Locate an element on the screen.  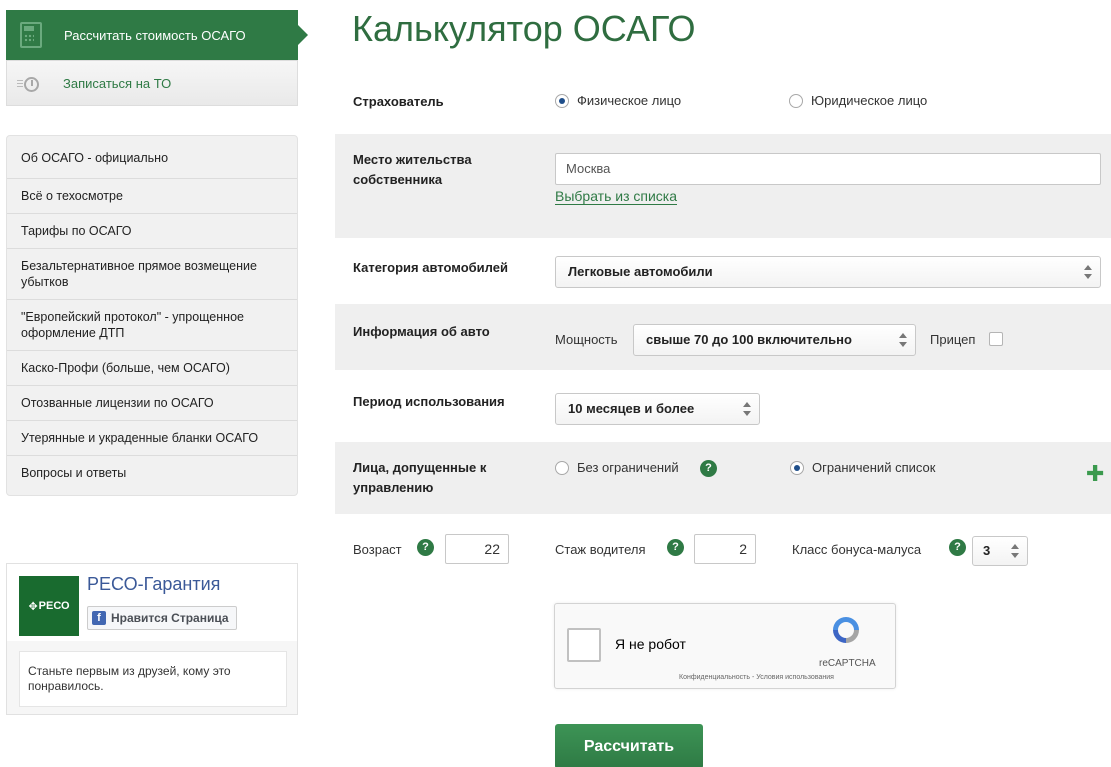
insurer-individual-radio: Физическое лицо is located at coordinates (618, 100).